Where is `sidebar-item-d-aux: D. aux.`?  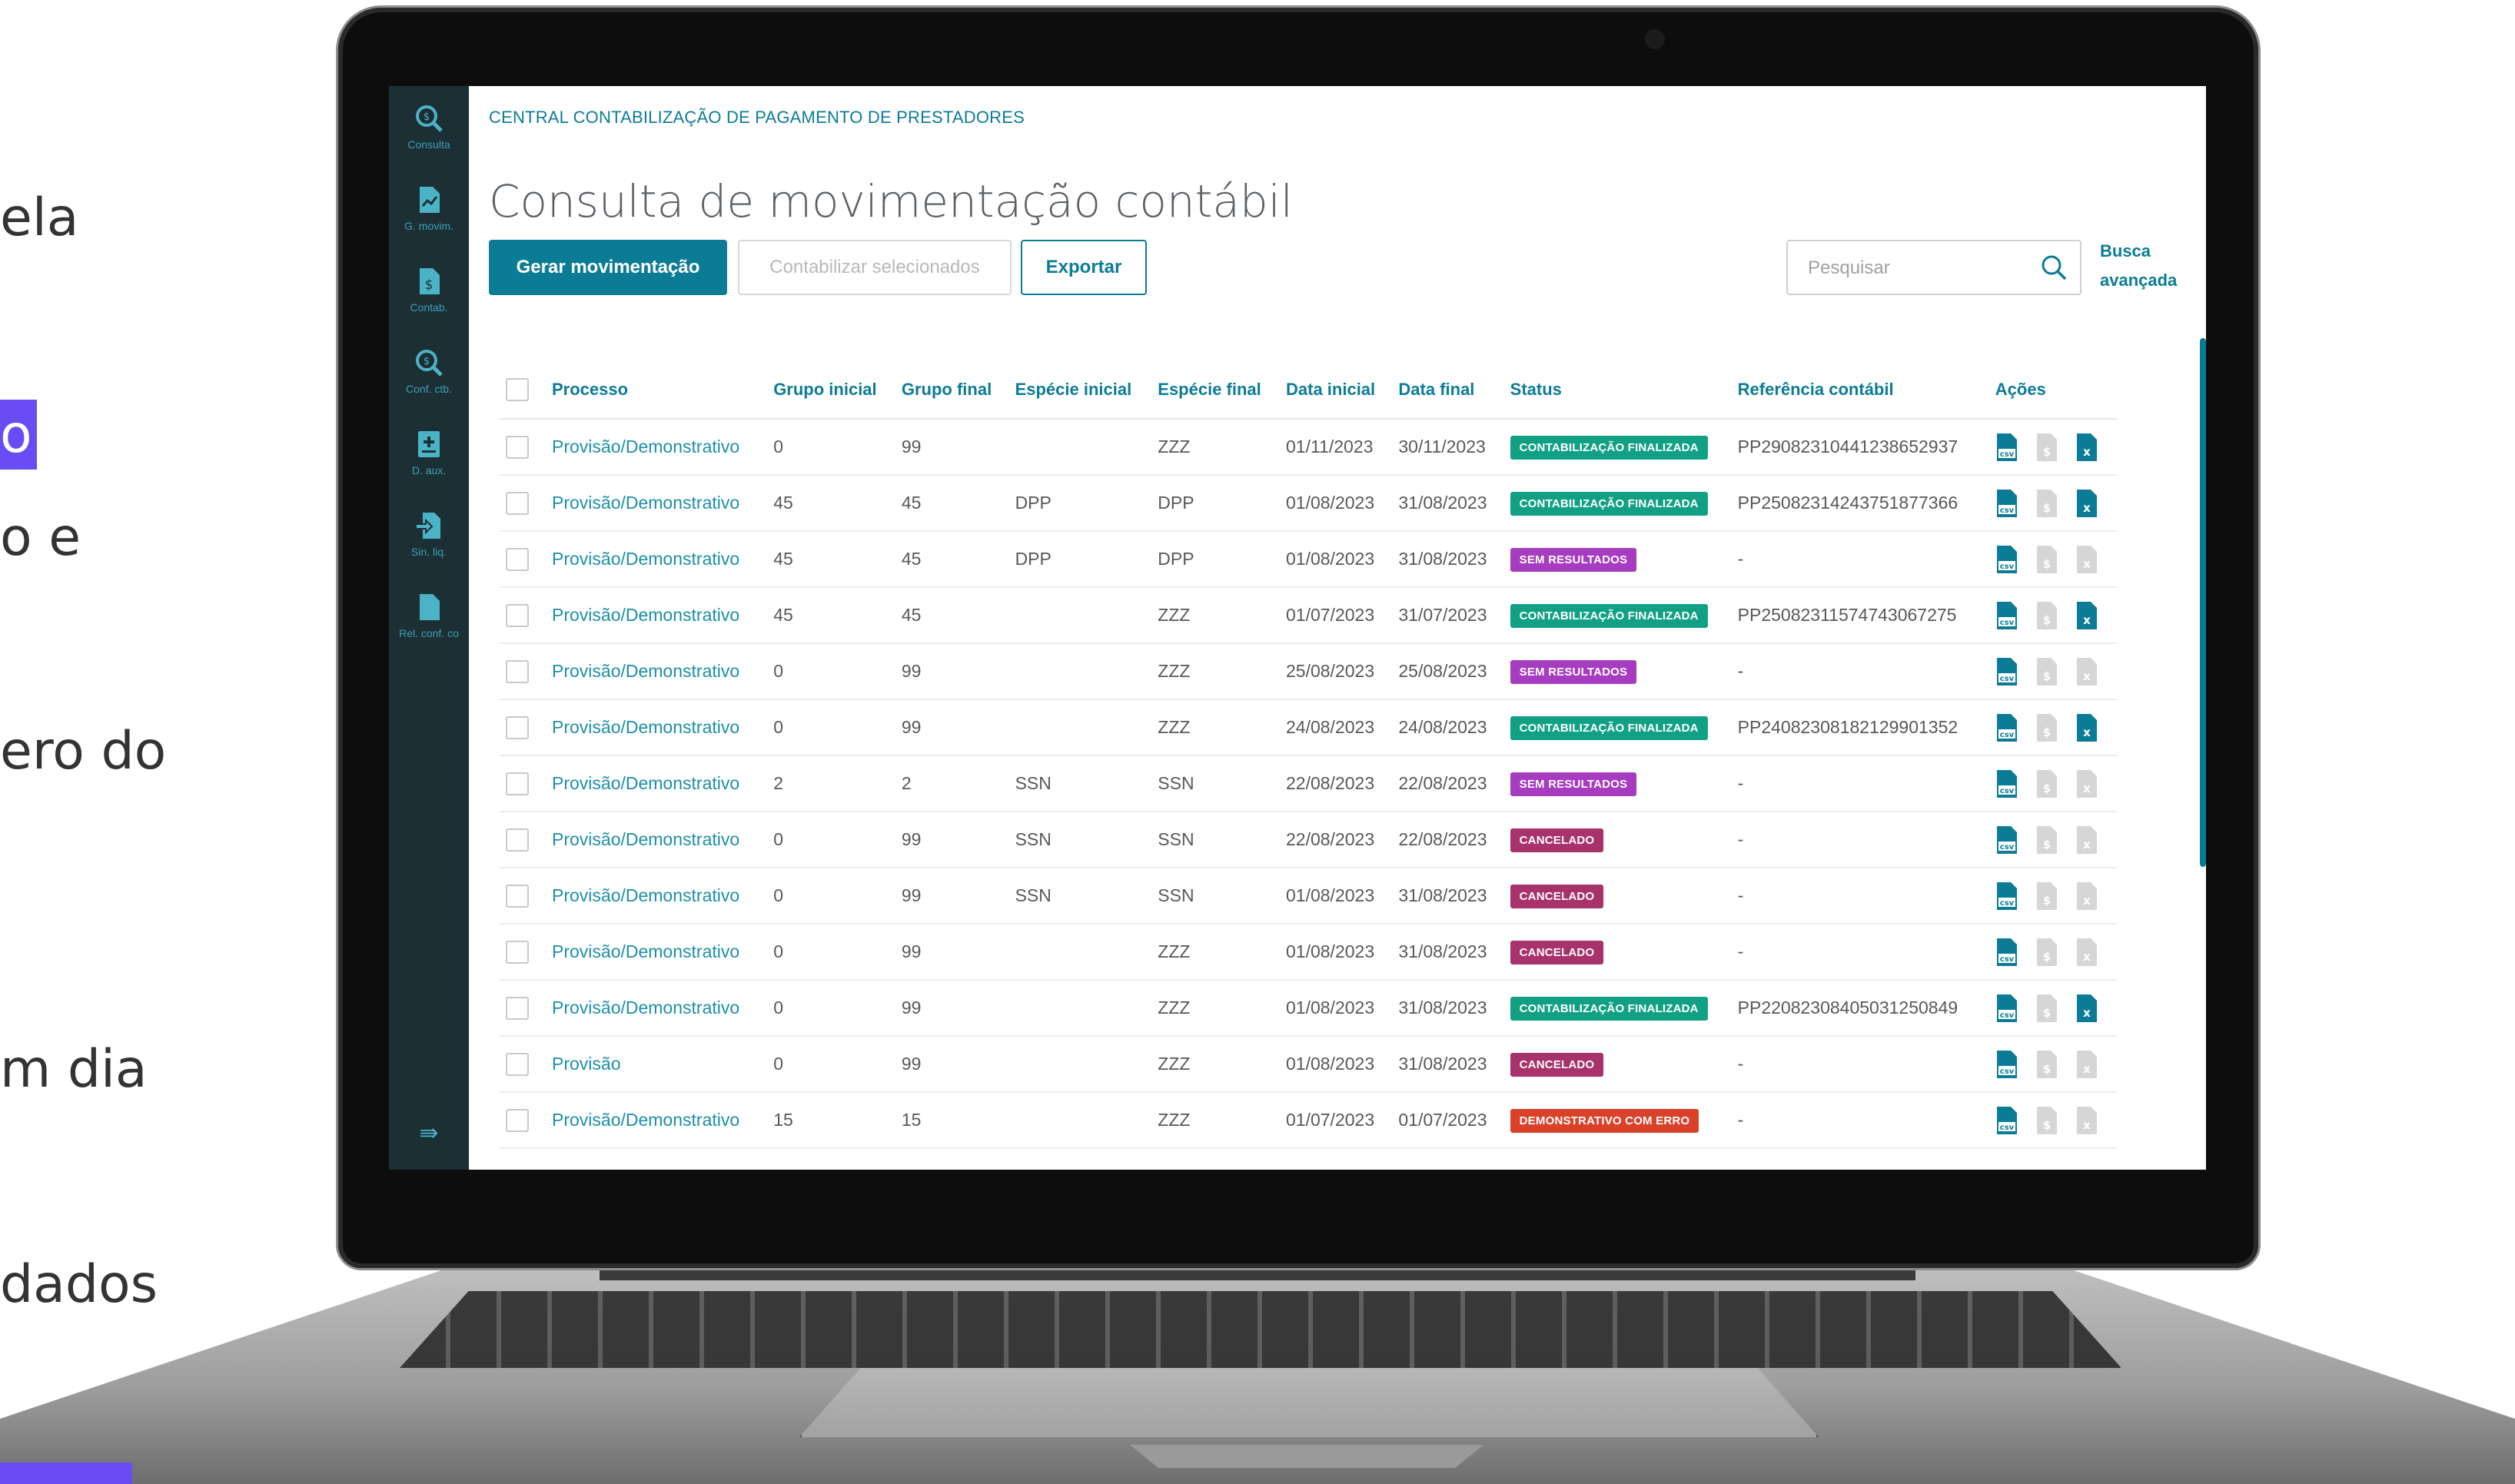 sidebar-item-d-aux: D. aux. is located at coordinates (429, 452).